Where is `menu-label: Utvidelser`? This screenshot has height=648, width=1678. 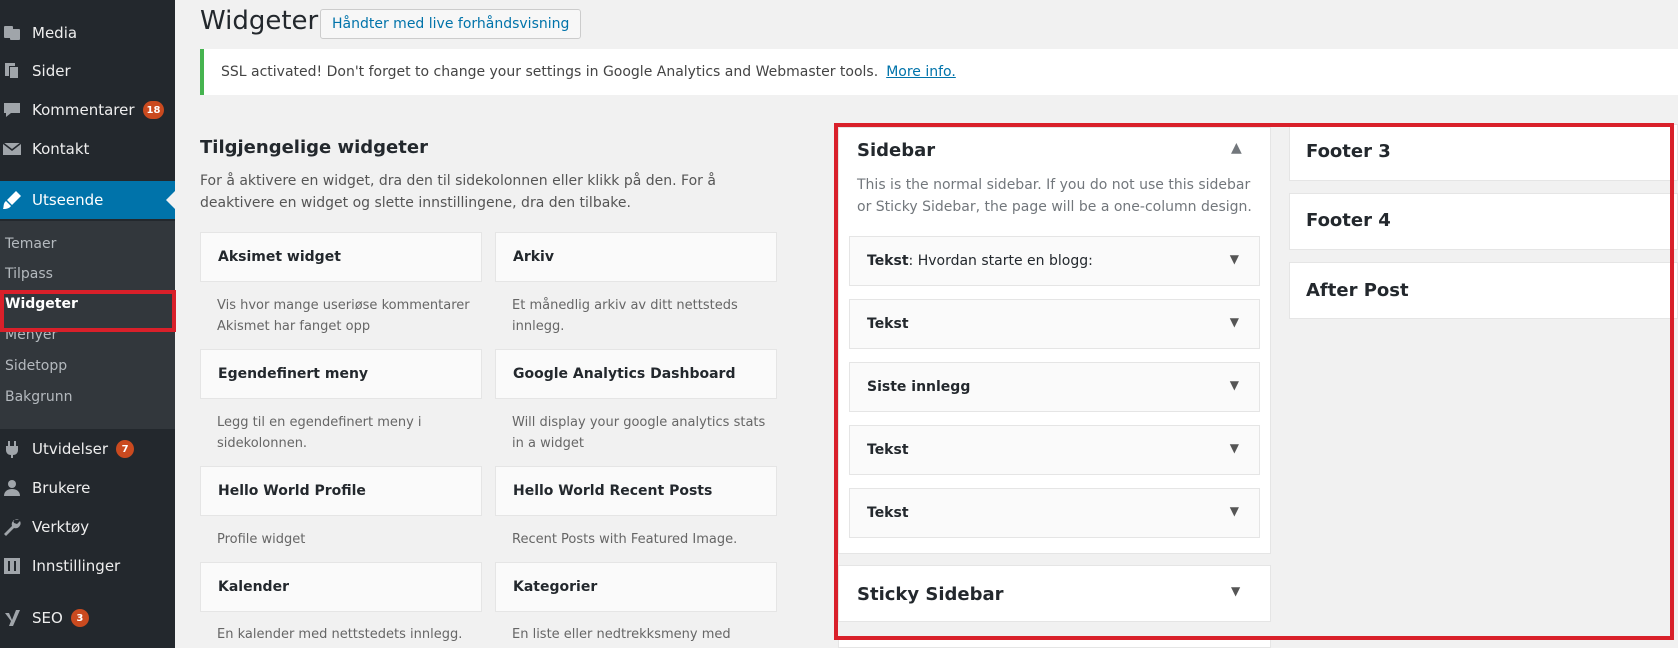
menu-label: Utvidelser is located at coordinates (70, 449).